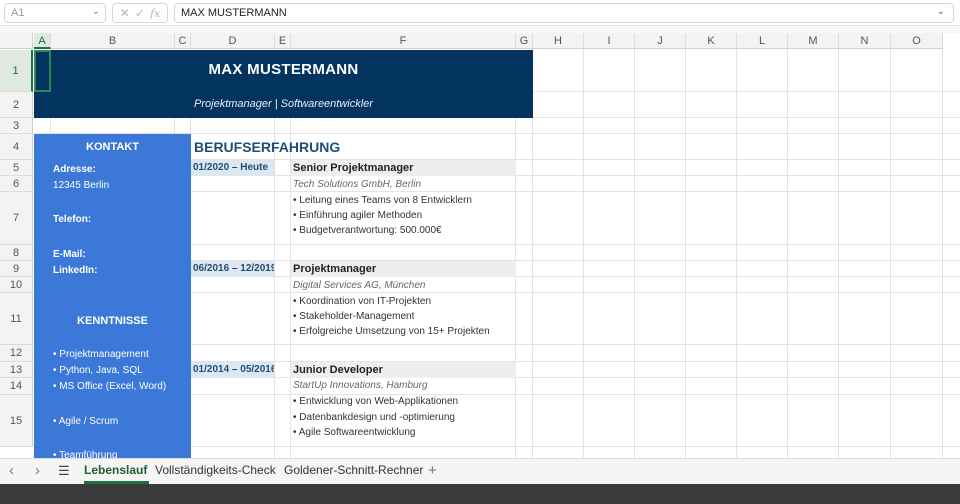 The image size is (960, 504). I want to click on job-bullet: • Budgetverantwortung: 500.000€, so click(367, 230).